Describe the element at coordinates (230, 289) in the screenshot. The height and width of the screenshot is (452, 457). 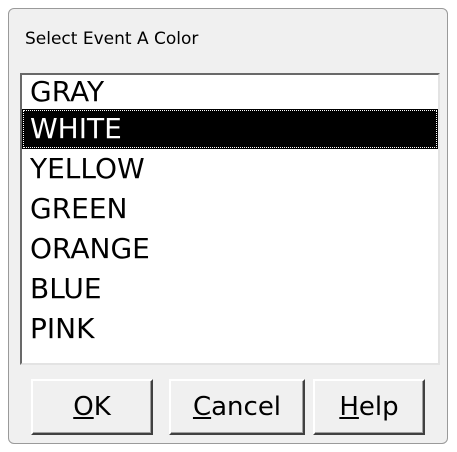
I see `list-item-blue: BLUE` at that location.